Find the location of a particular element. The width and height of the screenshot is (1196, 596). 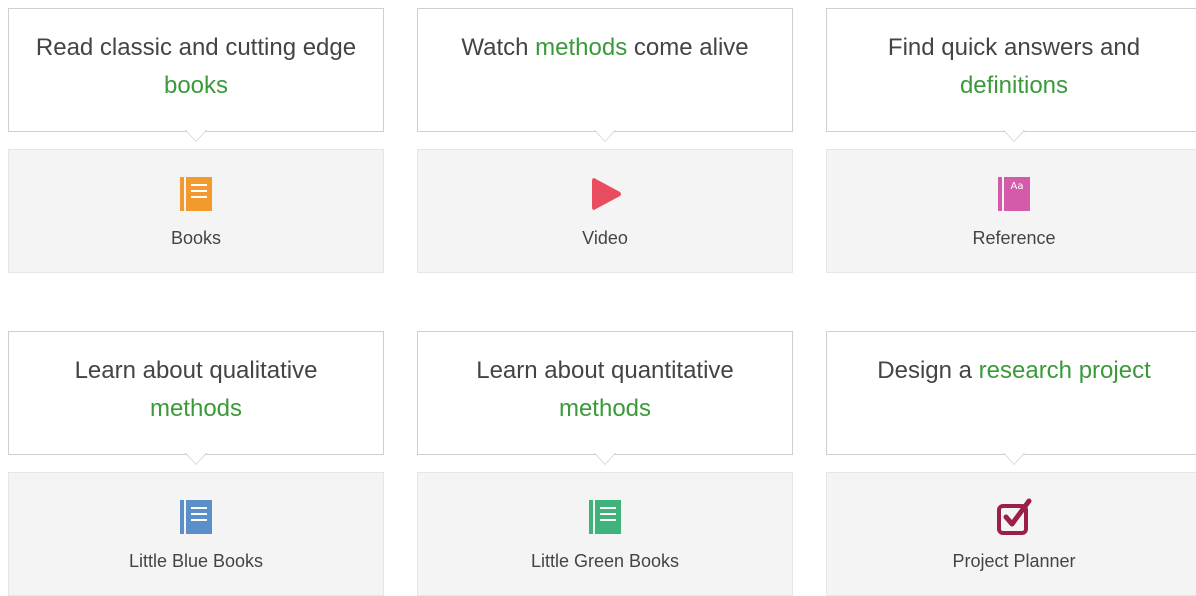

highlight-text: definitions is located at coordinates (1014, 85).